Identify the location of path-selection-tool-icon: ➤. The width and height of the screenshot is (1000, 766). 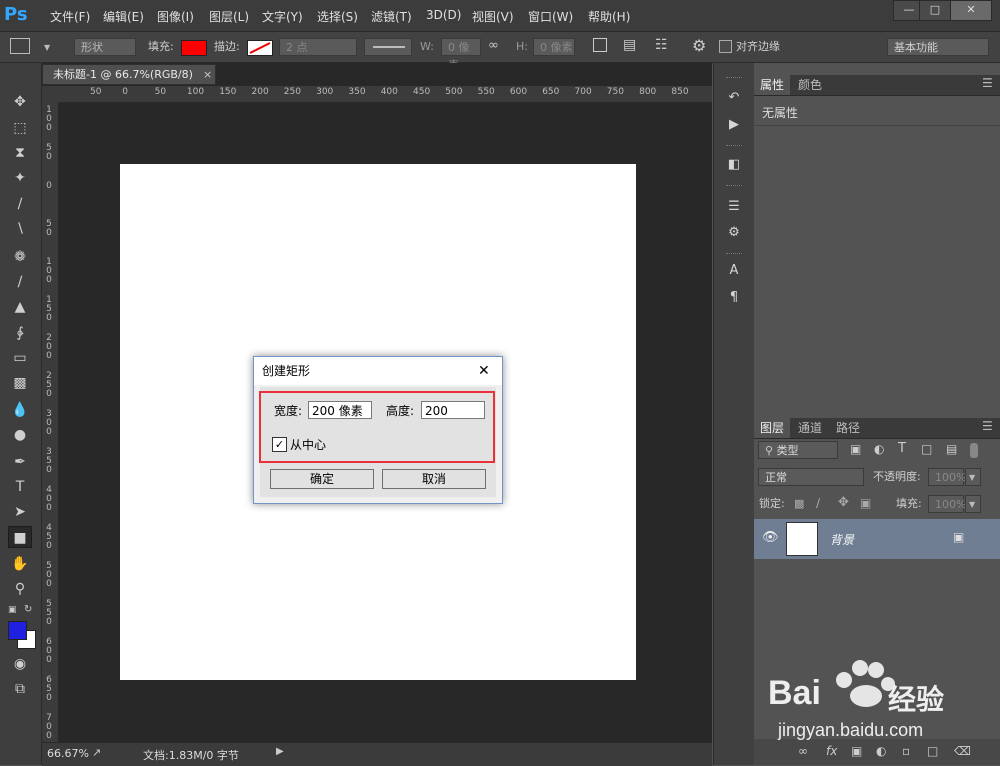
(20, 512).